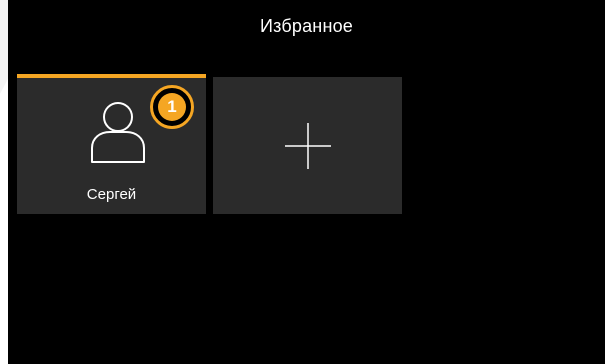  Describe the element at coordinates (111, 194) in the screenshot. I see `contact-name: Сергей` at that location.